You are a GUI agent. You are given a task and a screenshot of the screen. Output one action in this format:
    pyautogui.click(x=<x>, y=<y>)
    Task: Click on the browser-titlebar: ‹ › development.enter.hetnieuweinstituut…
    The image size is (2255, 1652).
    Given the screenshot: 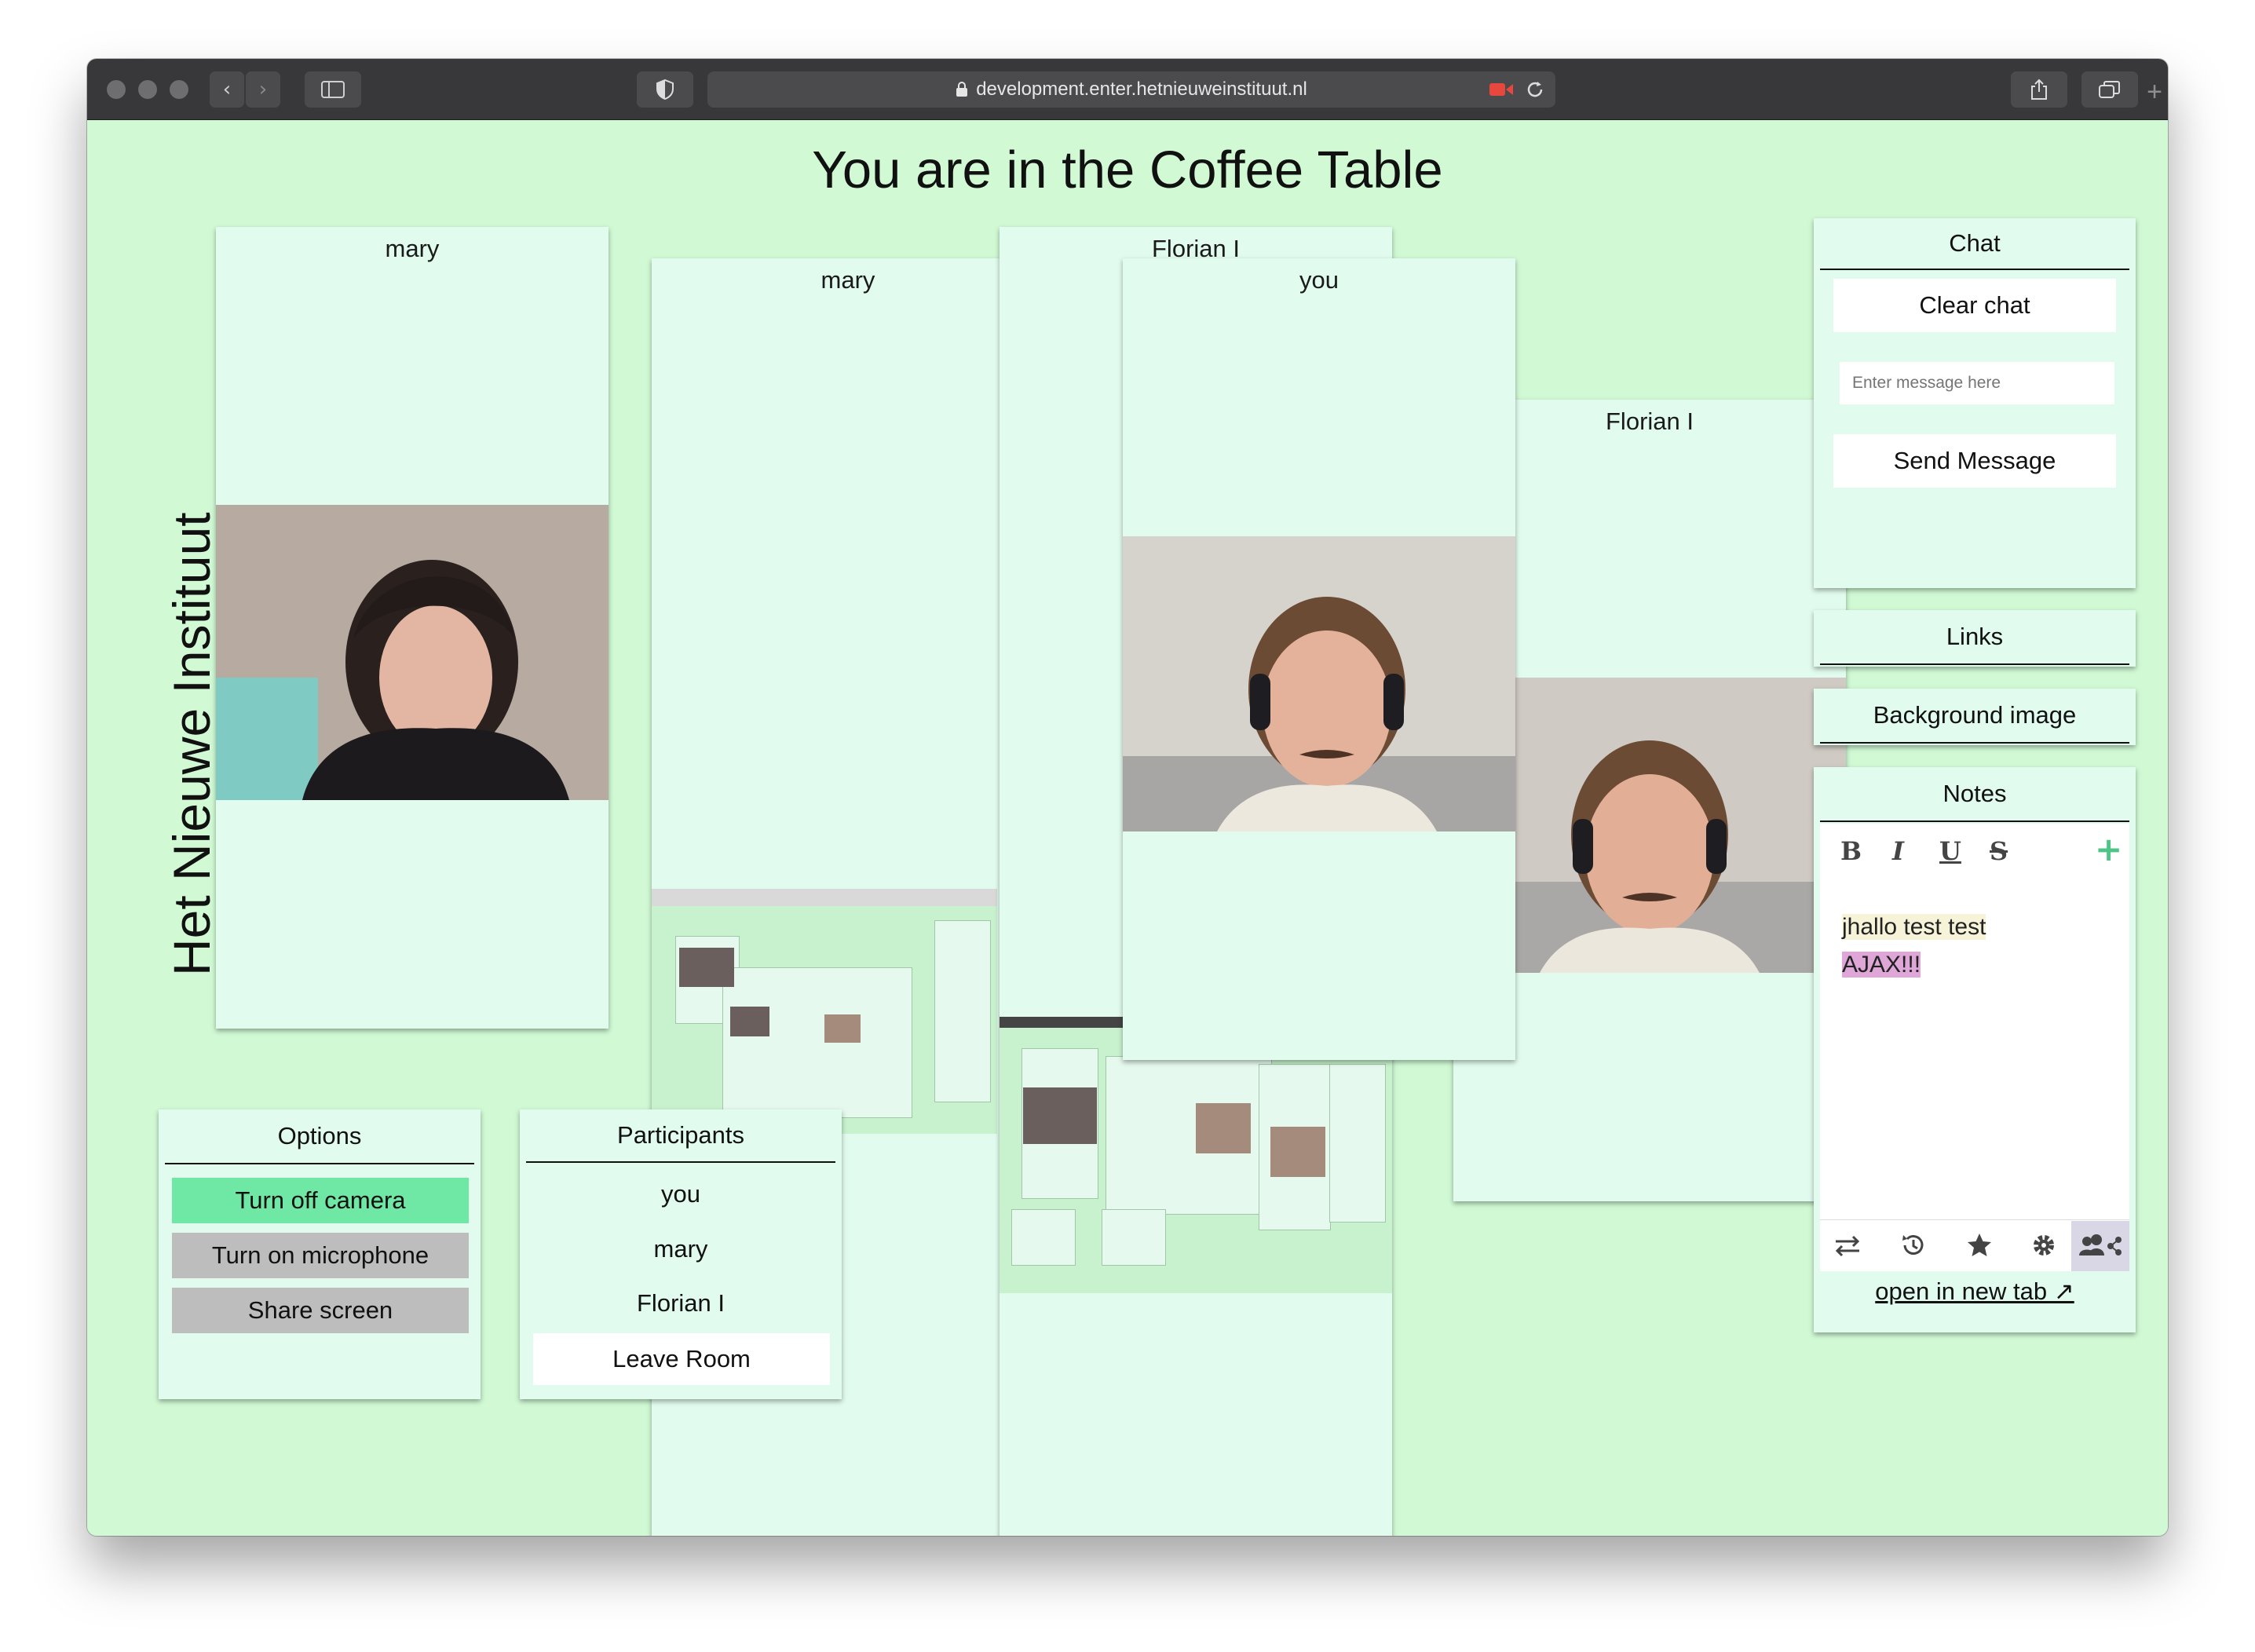 What is the action you would take?
    pyautogui.click(x=1127, y=89)
    